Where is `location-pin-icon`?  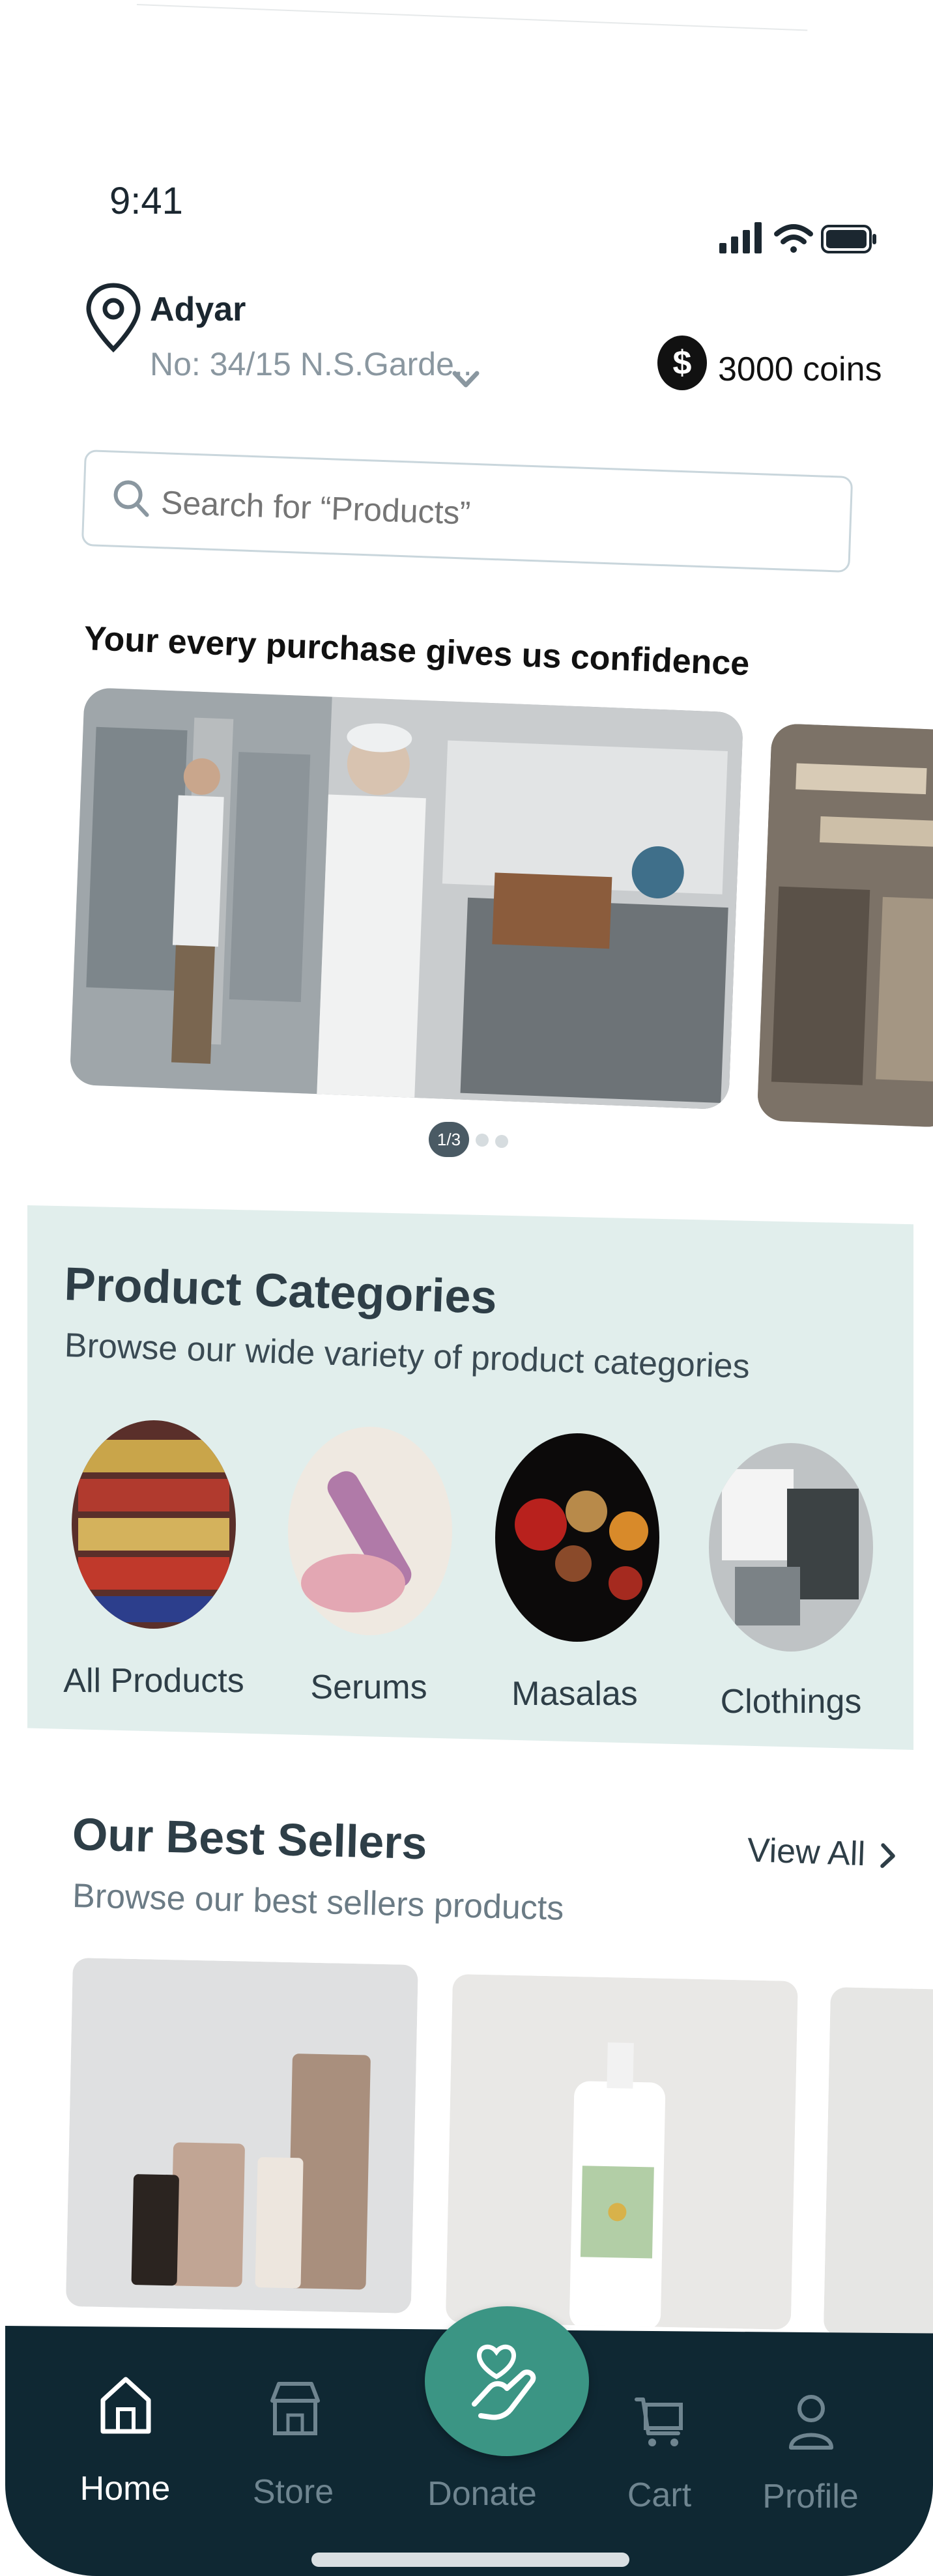 location-pin-icon is located at coordinates (113, 317).